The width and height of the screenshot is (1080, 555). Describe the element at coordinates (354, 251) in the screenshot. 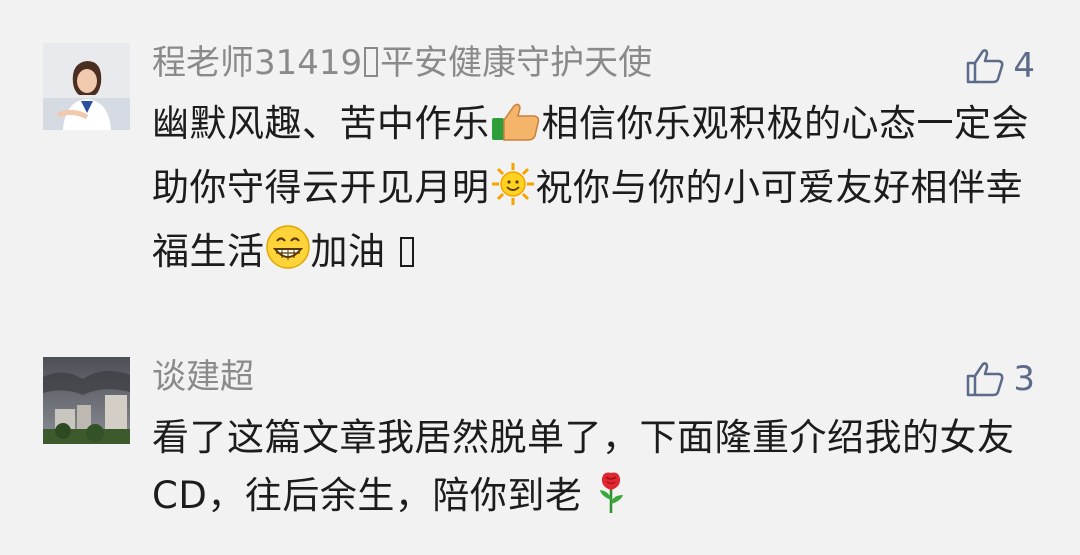

I see `comment-text-part: 加油` at that location.